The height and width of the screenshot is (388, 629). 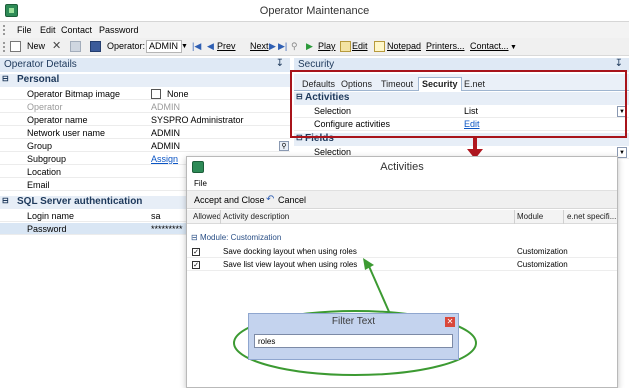 I want to click on search-icon: ⚲, so click(x=294, y=46).